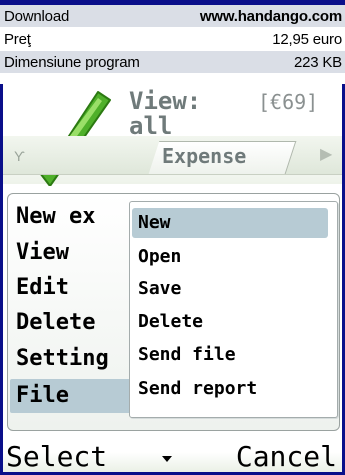 This screenshot has width=345, height=475. What do you see at coordinates (204, 156) in the screenshot?
I see `tab-expense-label: Expense` at bounding box center [204, 156].